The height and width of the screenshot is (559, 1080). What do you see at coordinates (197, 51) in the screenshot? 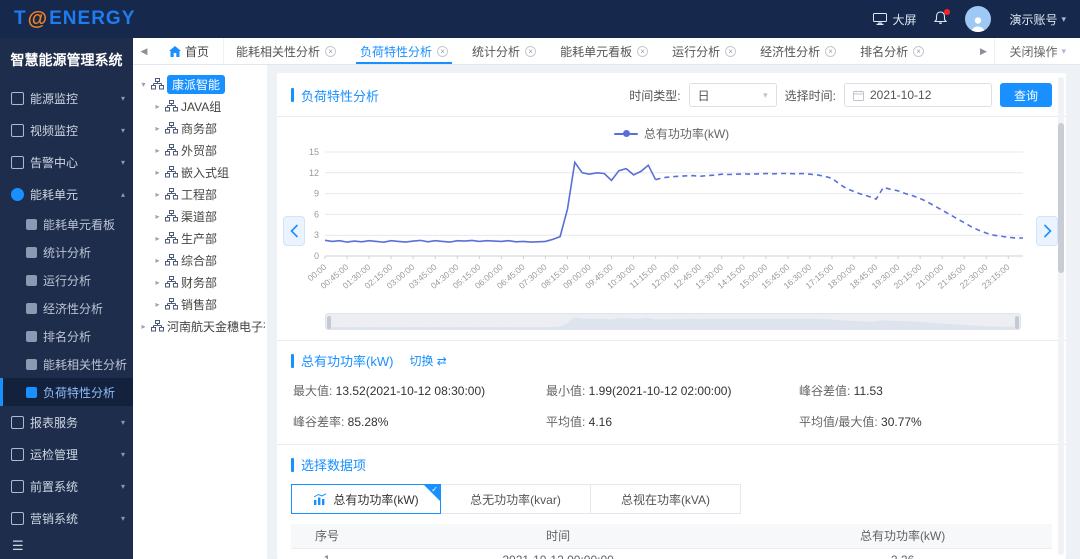
I see `tab-home-label: 首页` at bounding box center [197, 51].